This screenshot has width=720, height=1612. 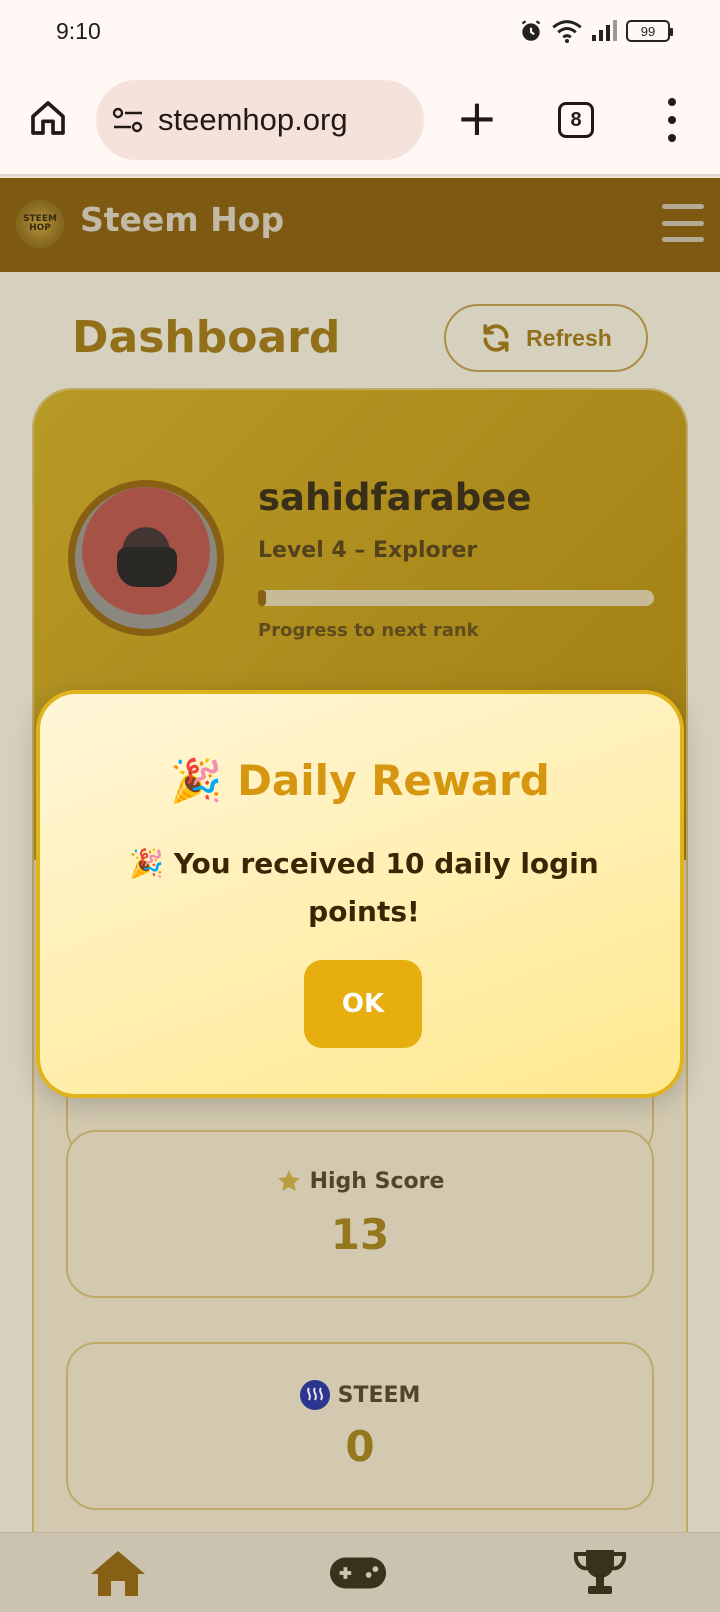 I want to click on ok-button: OK, so click(x=363, y=1004).